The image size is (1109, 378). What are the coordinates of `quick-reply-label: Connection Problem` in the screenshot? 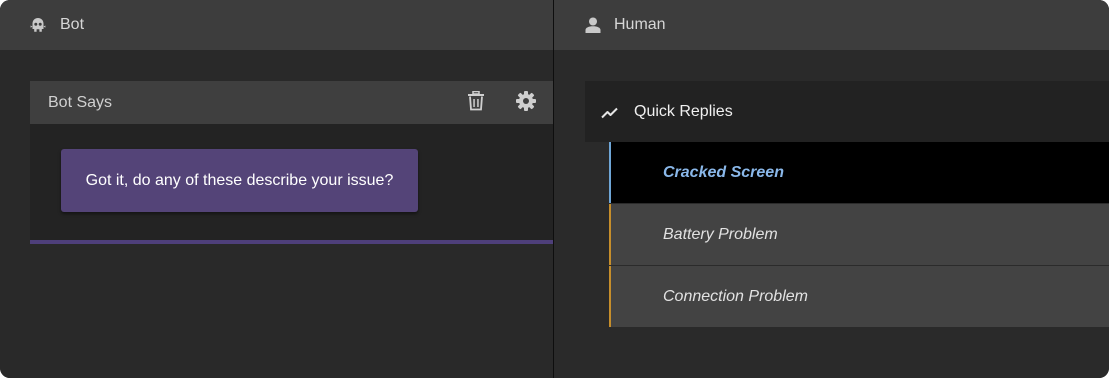 It's located at (735, 296).